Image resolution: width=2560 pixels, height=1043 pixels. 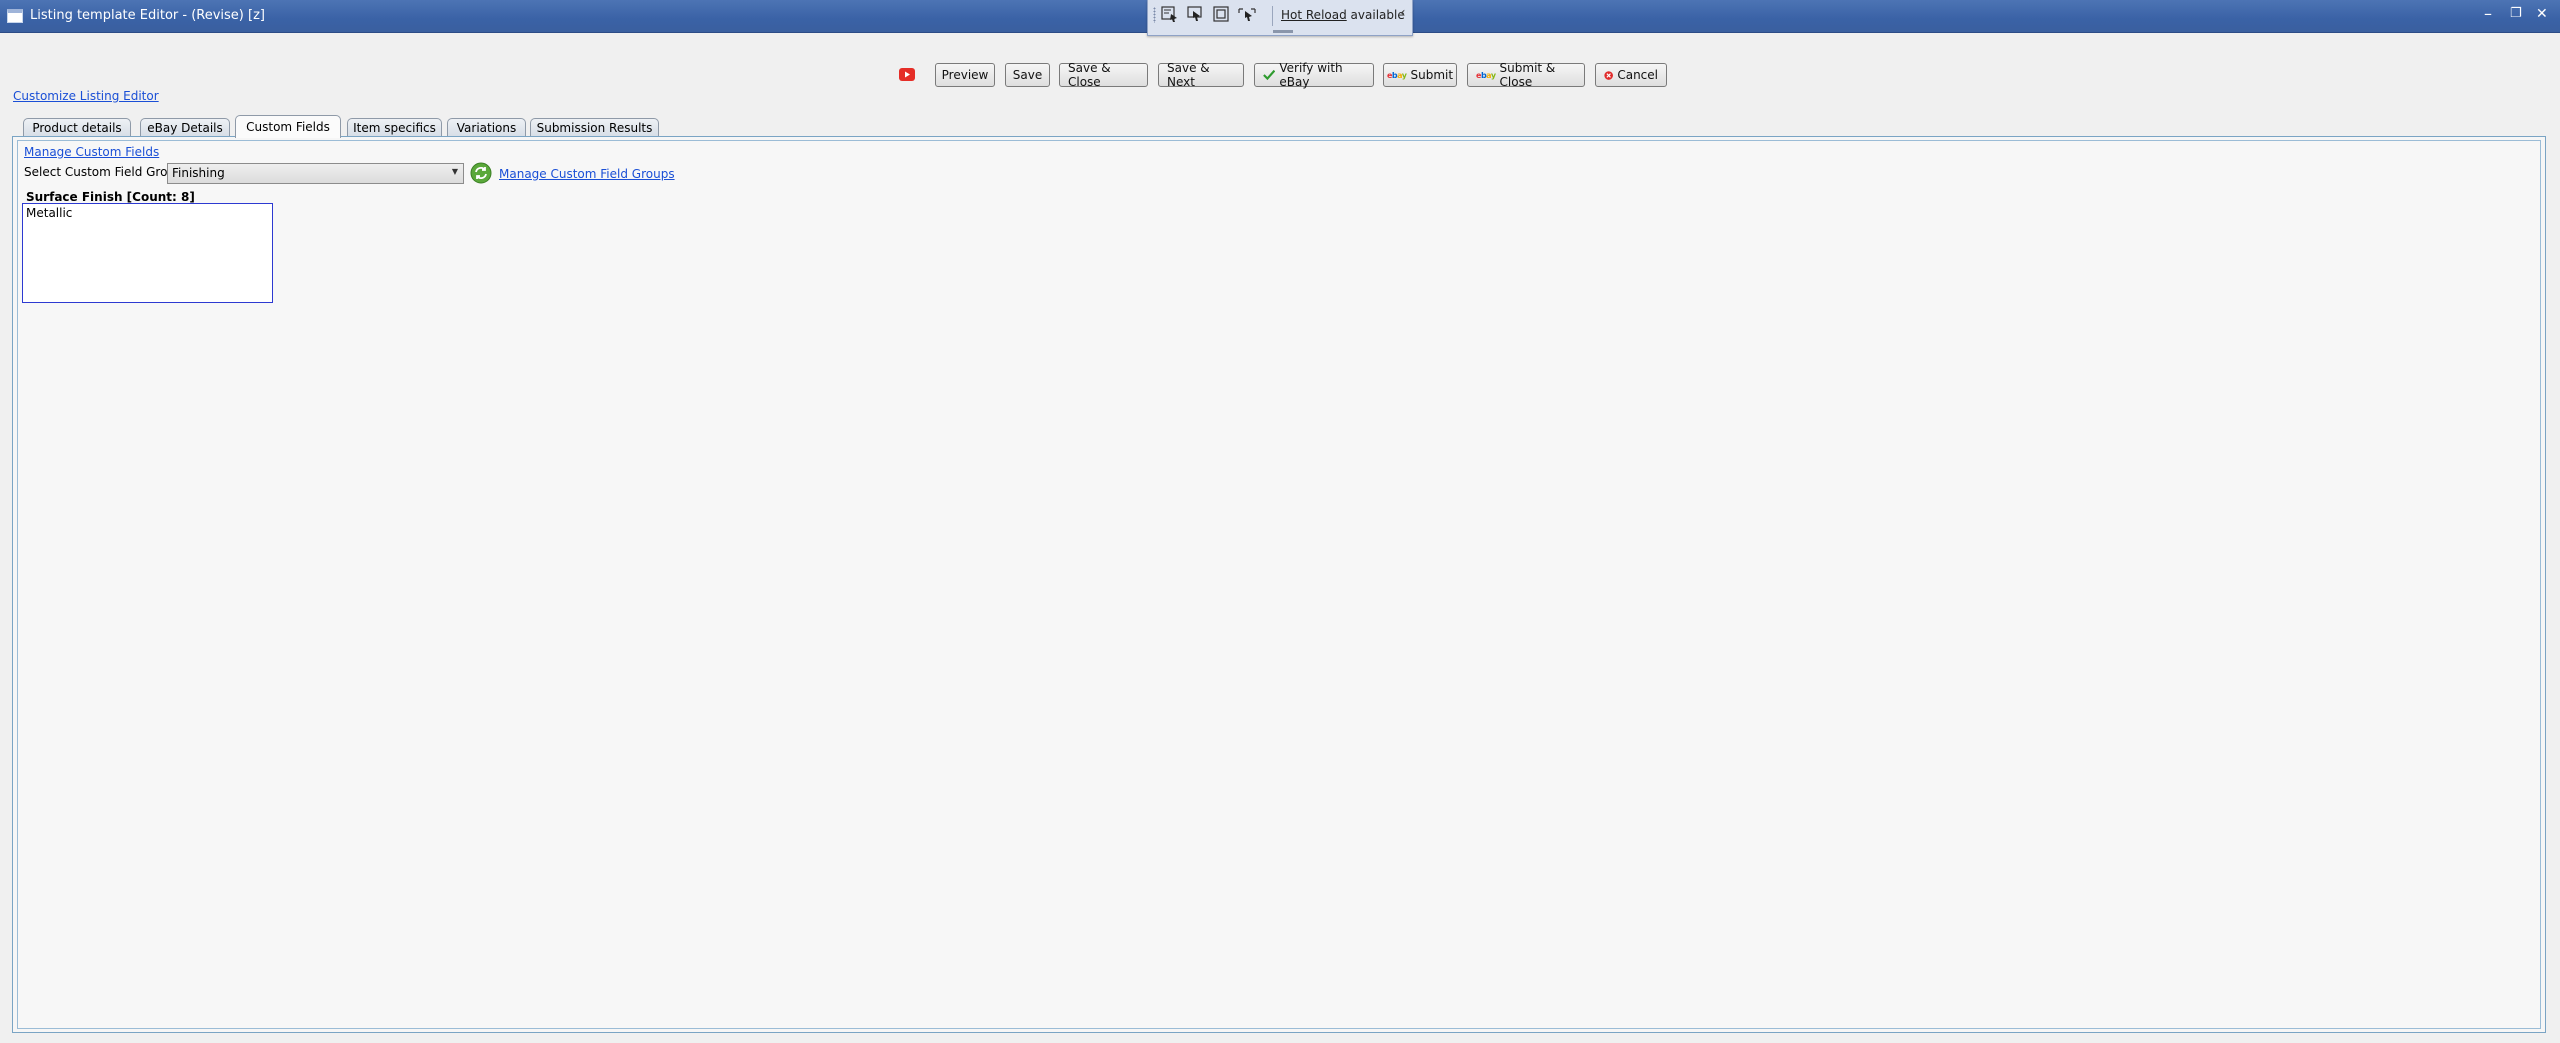 What do you see at coordinates (1403, 13) in the screenshot?
I see `collapse-chevron-icon: ‹` at bounding box center [1403, 13].